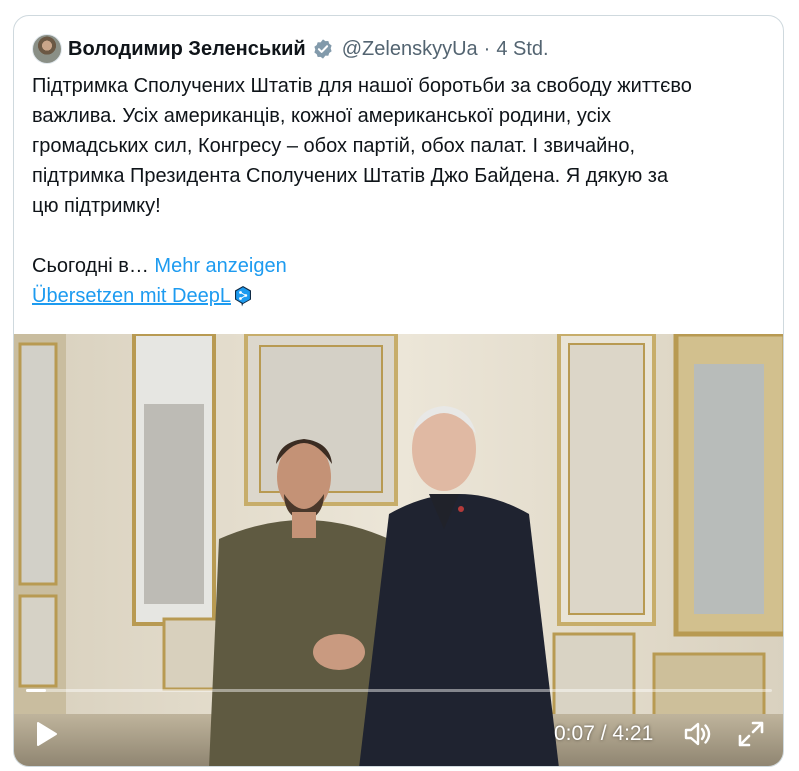 The width and height of the screenshot is (799, 771). Describe the element at coordinates (36, 690) in the screenshot. I see `video-progress-fill` at that location.